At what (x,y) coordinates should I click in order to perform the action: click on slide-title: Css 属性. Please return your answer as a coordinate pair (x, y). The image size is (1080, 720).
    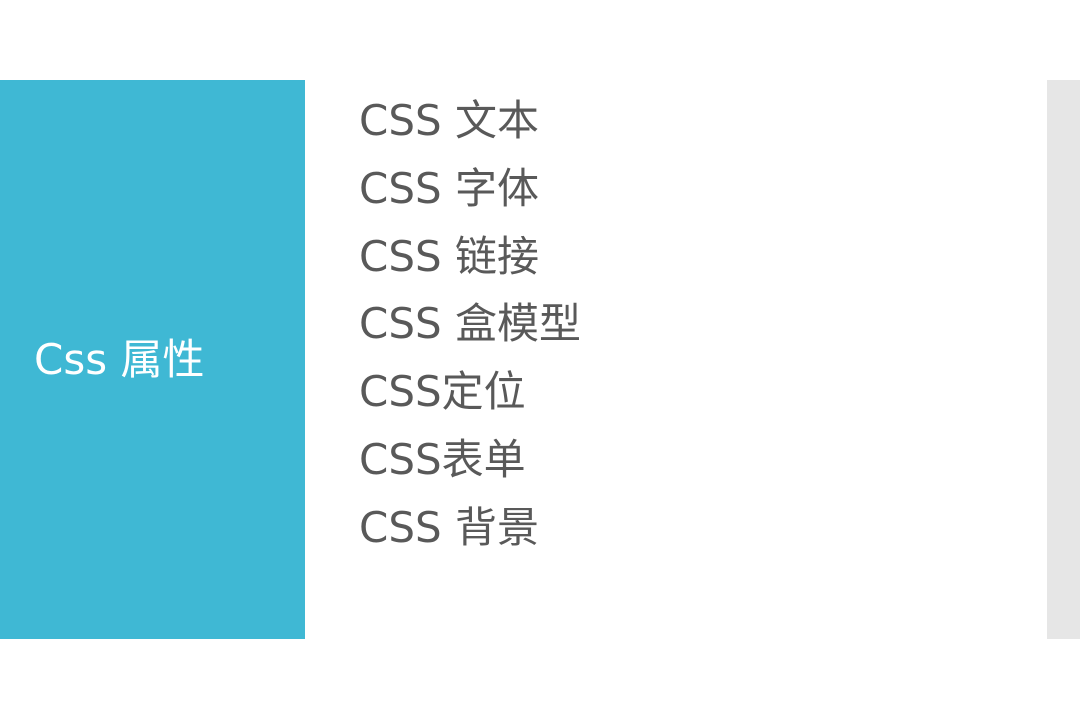
    Looking at the image, I should click on (119, 359).